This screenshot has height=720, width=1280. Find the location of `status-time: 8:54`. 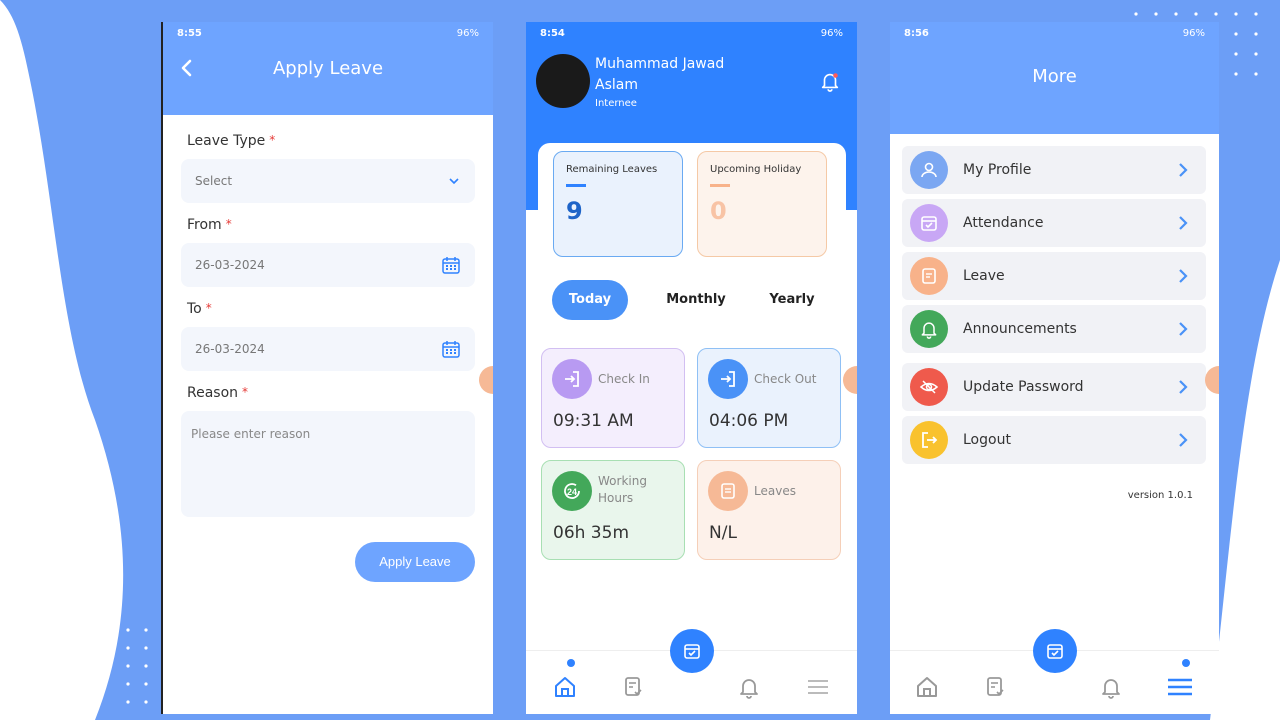

status-time: 8:54 is located at coordinates (552, 33).